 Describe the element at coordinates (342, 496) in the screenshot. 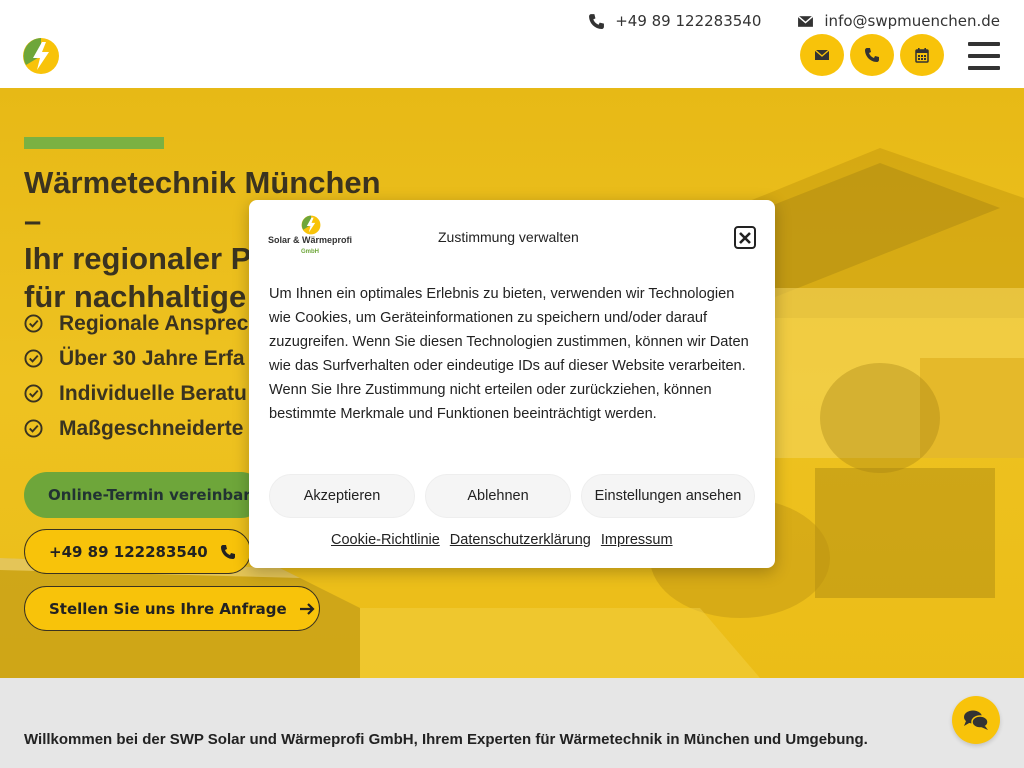

I see `accept-button: Akzeptieren` at that location.